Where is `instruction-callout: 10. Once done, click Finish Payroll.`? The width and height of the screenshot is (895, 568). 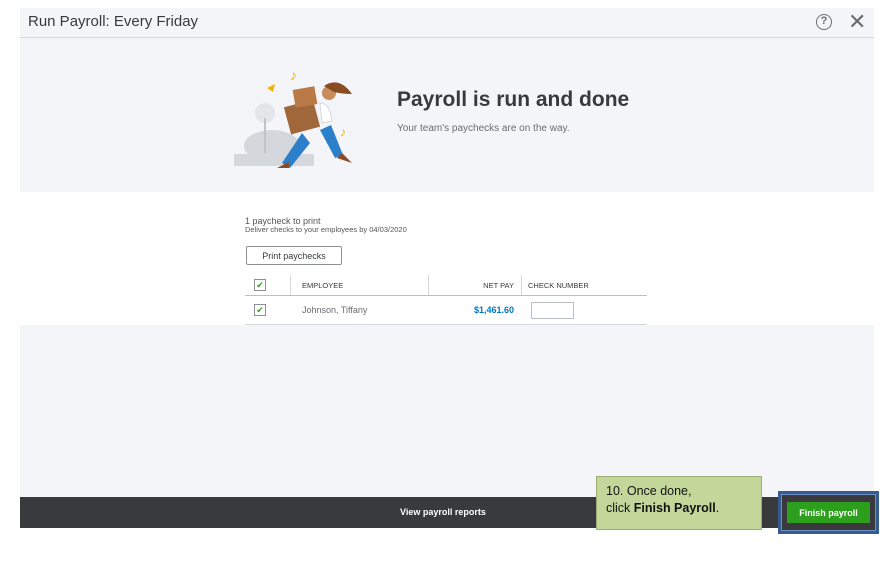
instruction-callout: 10. Once done, click Finish Payroll. is located at coordinates (679, 503).